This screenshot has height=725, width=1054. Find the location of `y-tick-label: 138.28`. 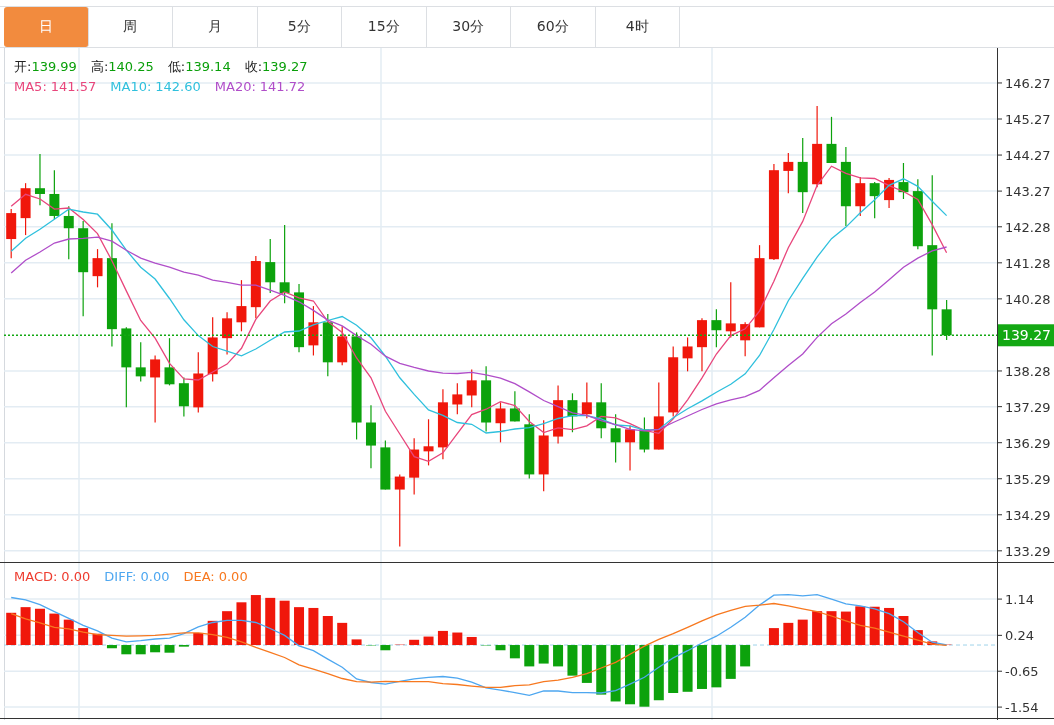

y-tick-label: 138.28 is located at coordinates (1028, 371).